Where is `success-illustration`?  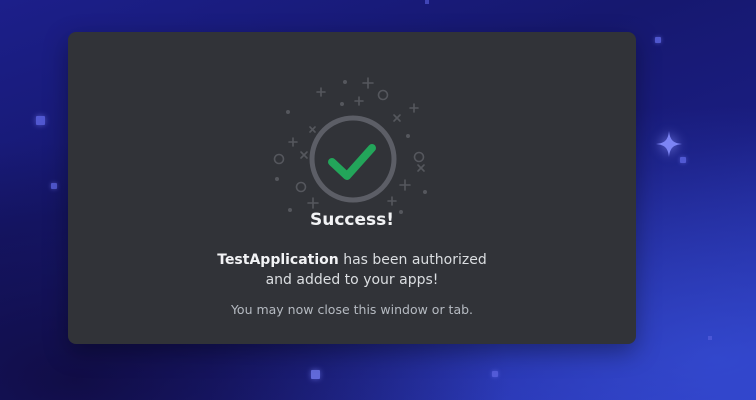
success-illustration is located at coordinates (350, 146).